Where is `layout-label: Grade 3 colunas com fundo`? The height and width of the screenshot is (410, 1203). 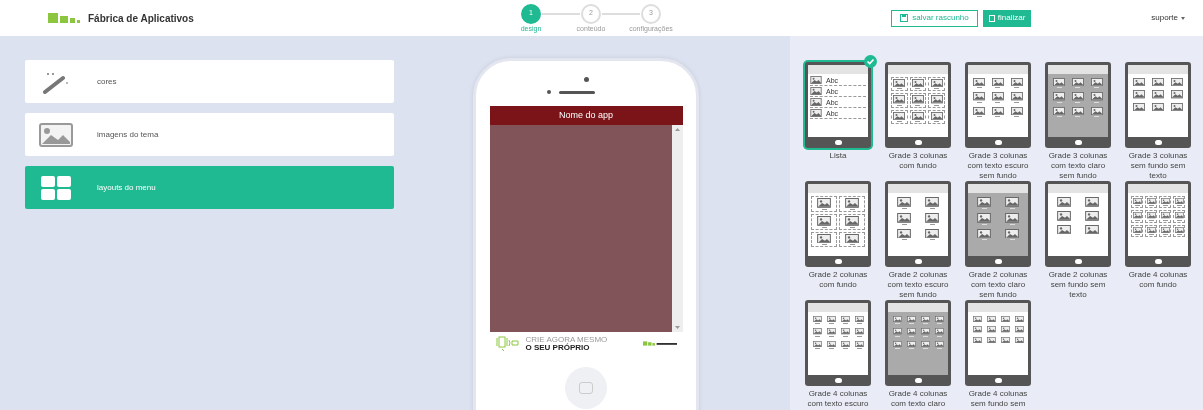
layout-label: Grade 3 colunas com fundo is located at coordinates (918, 161).